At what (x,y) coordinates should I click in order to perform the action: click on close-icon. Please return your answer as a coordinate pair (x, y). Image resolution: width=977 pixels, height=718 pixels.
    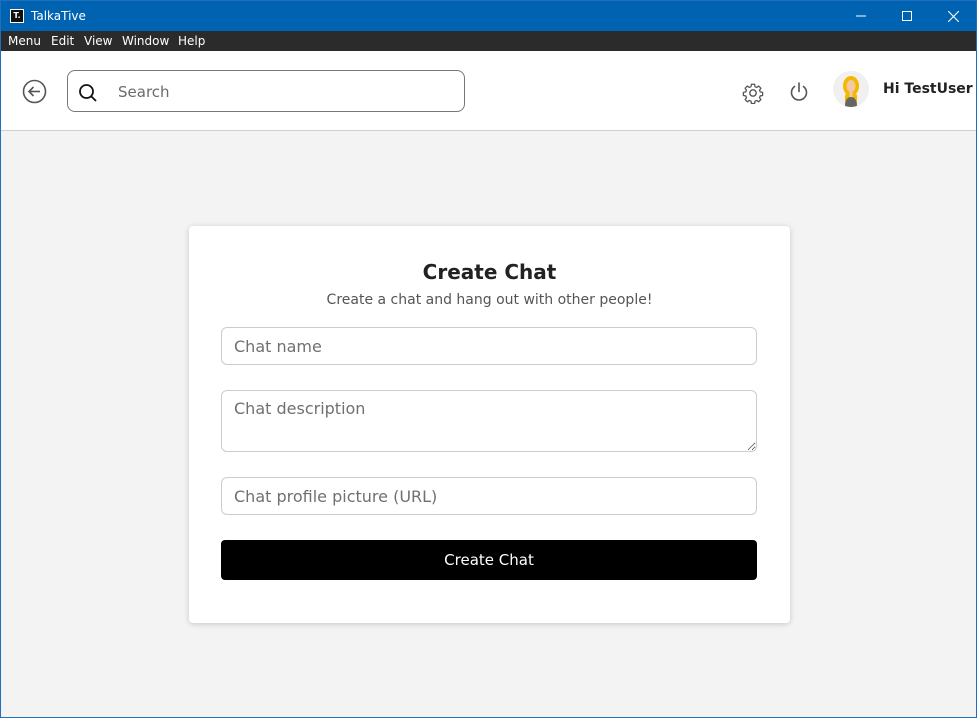
    Looking at the image, I should click on (953, 16).